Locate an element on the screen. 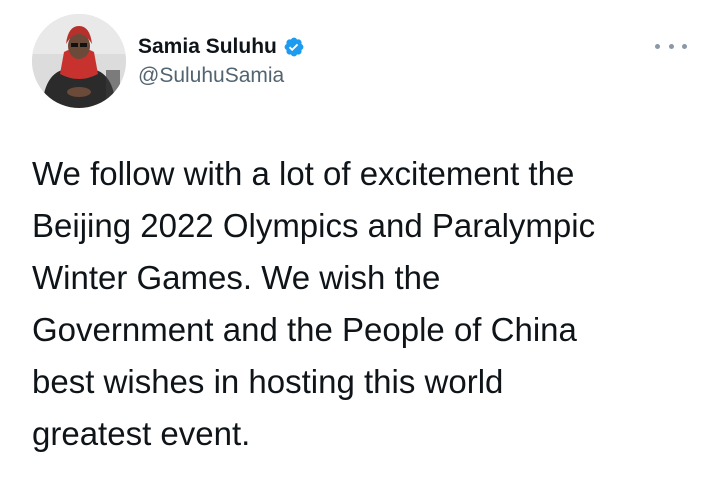 The image size is (715, 494). tweet-text-line: Winter Games. We wish the is located at coordinates (236, 277).